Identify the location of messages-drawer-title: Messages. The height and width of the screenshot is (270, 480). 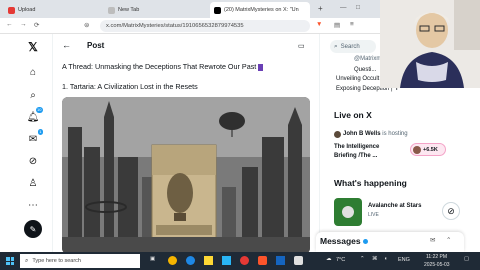
(344, 241).